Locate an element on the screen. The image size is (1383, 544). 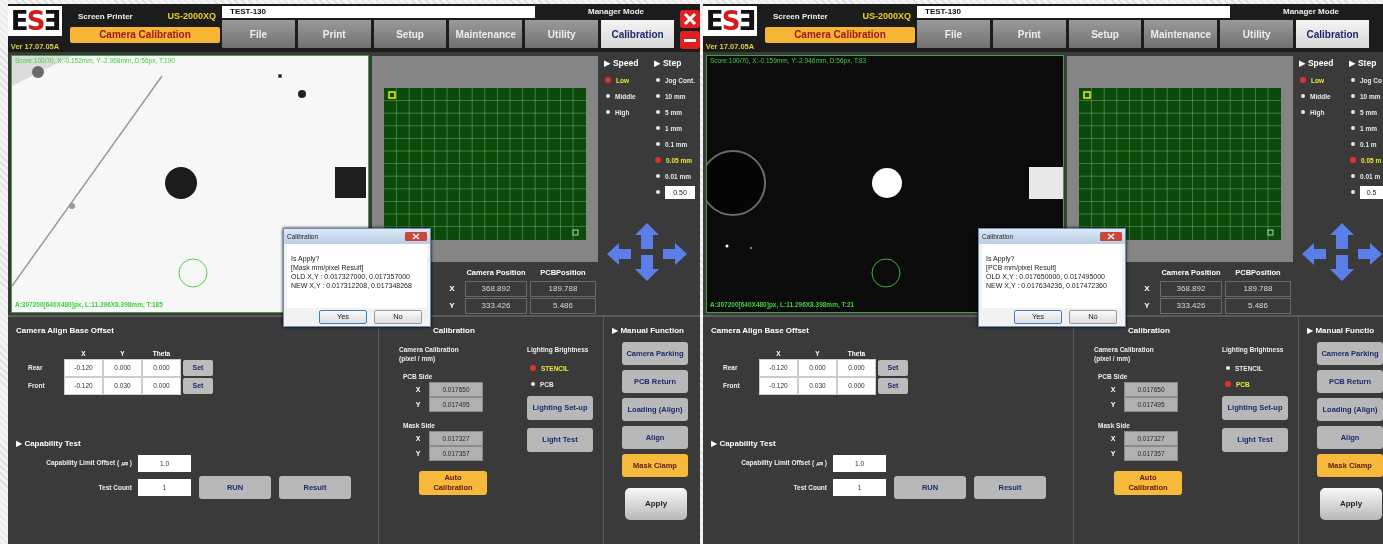
section-heading: ▶ Manual Function is located at coordinates (648, 330).